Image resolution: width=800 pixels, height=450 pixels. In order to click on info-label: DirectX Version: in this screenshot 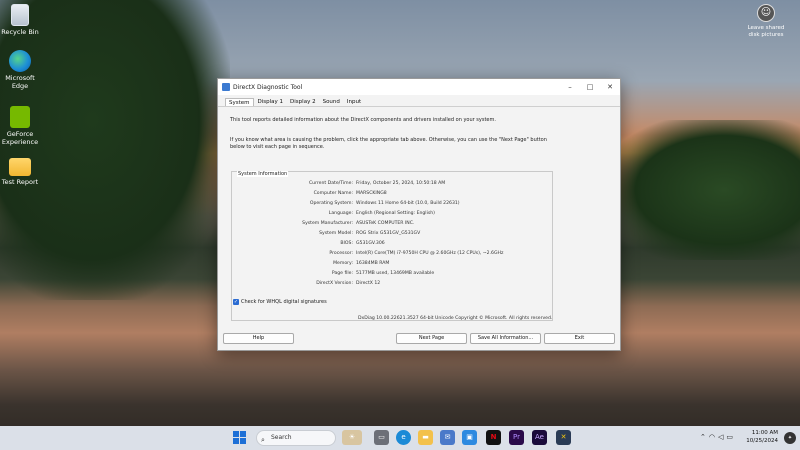, I will do `click(334, 283)`.